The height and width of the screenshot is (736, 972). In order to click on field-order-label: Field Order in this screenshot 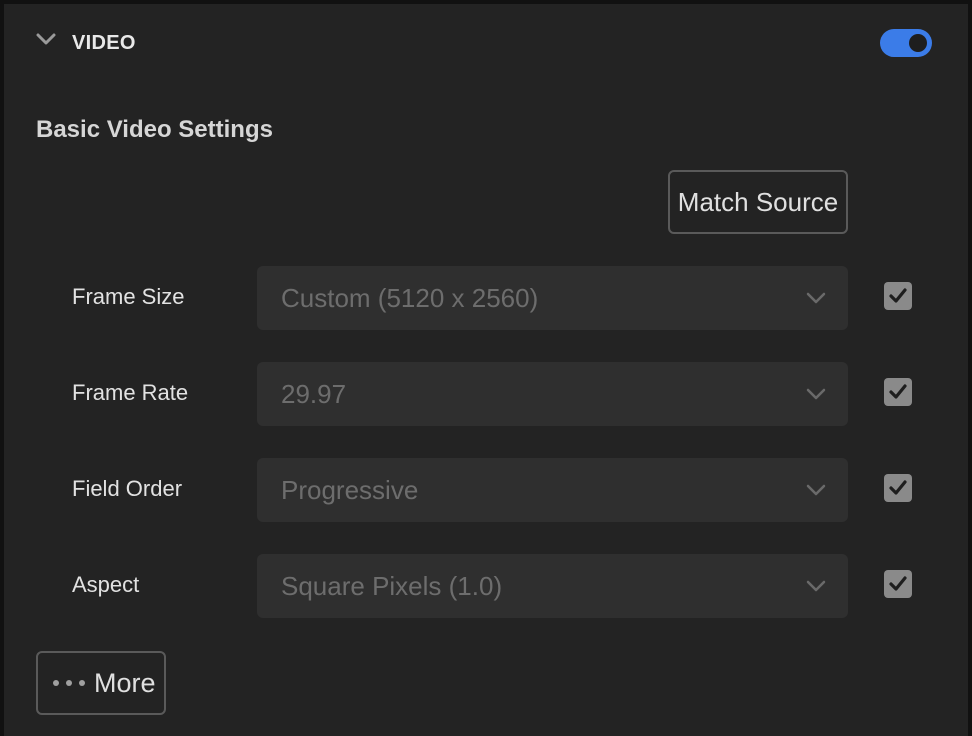, I will do `click(127, 488)`.